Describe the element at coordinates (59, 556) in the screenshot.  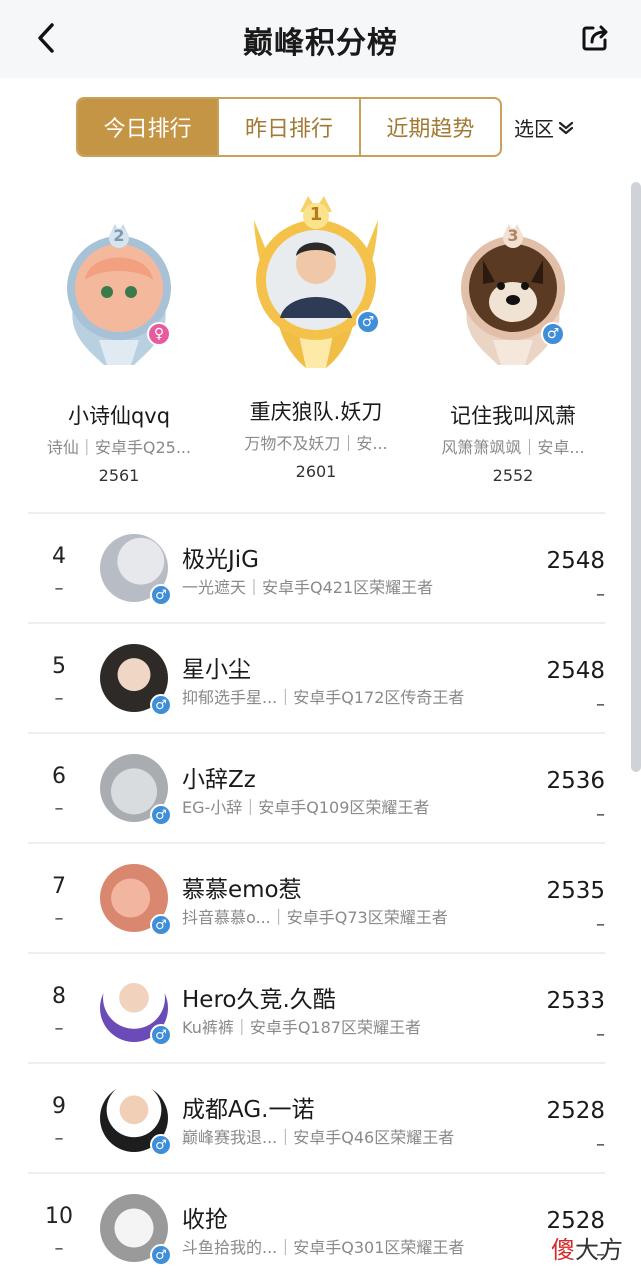
I see `rank-number: 4` at that location.